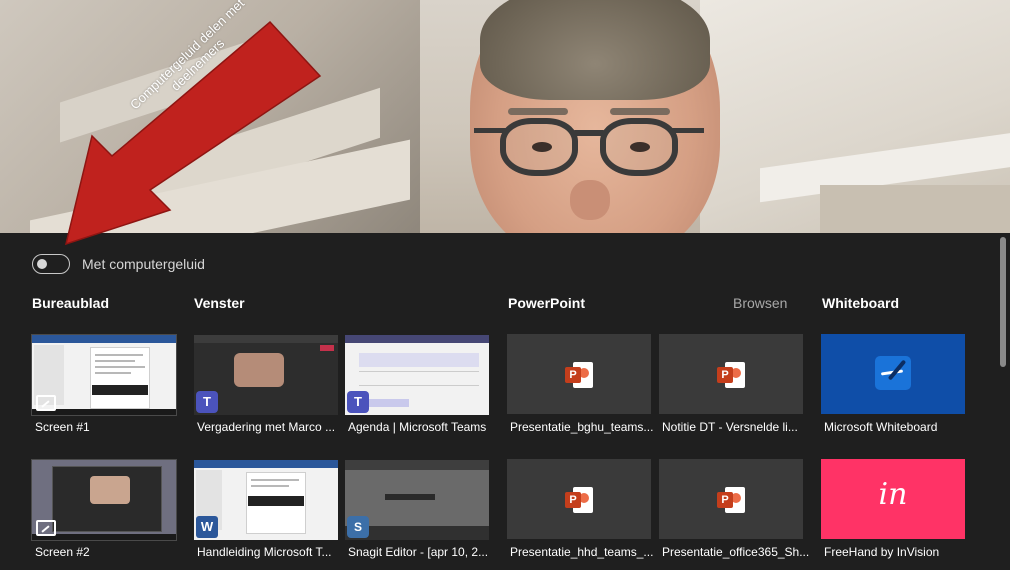 The width and height of the screenshot is (1010, 570). I want to click on whiteboard-tile-microsoft, so click(893, 374).